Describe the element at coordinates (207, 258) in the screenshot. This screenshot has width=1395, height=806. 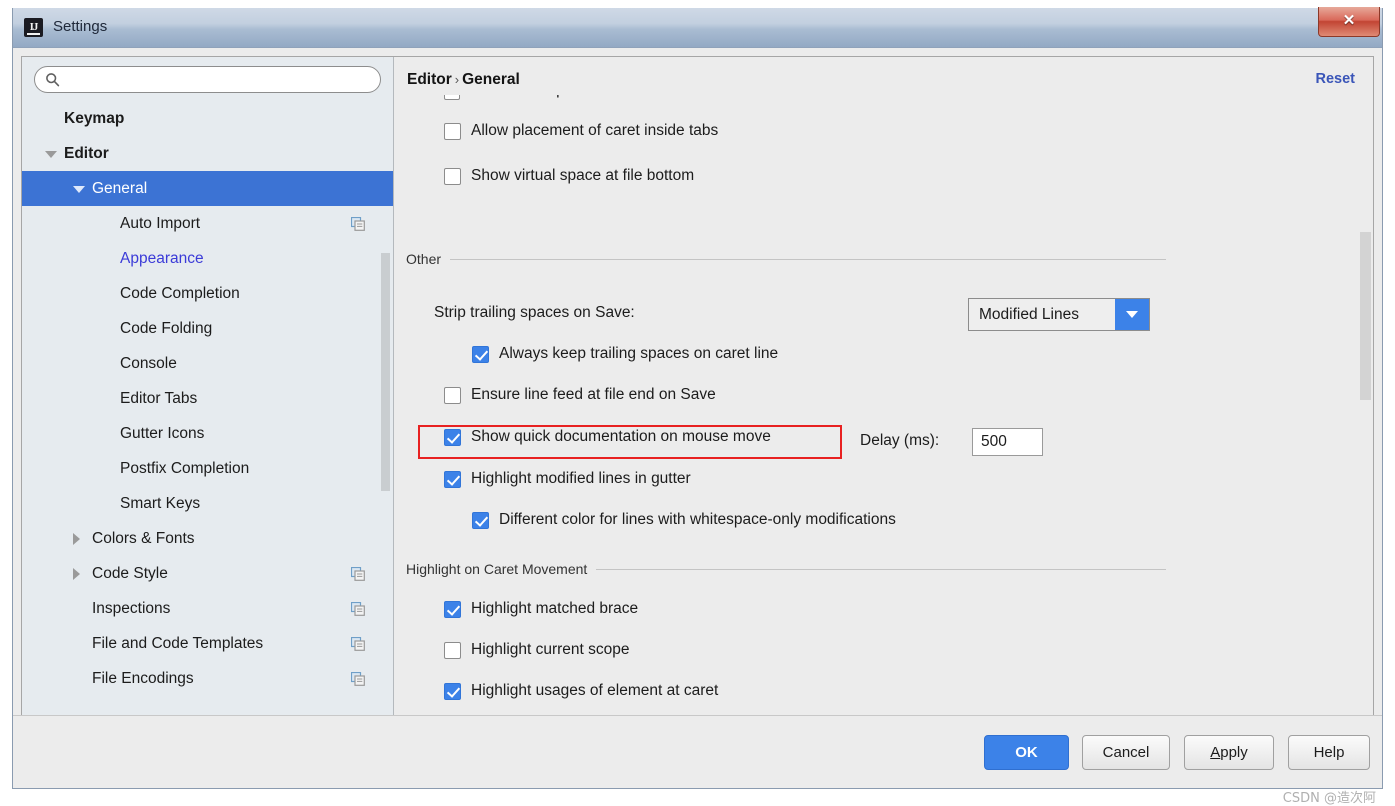
I see `sidebar-item-appearance: Appearance` at that location.